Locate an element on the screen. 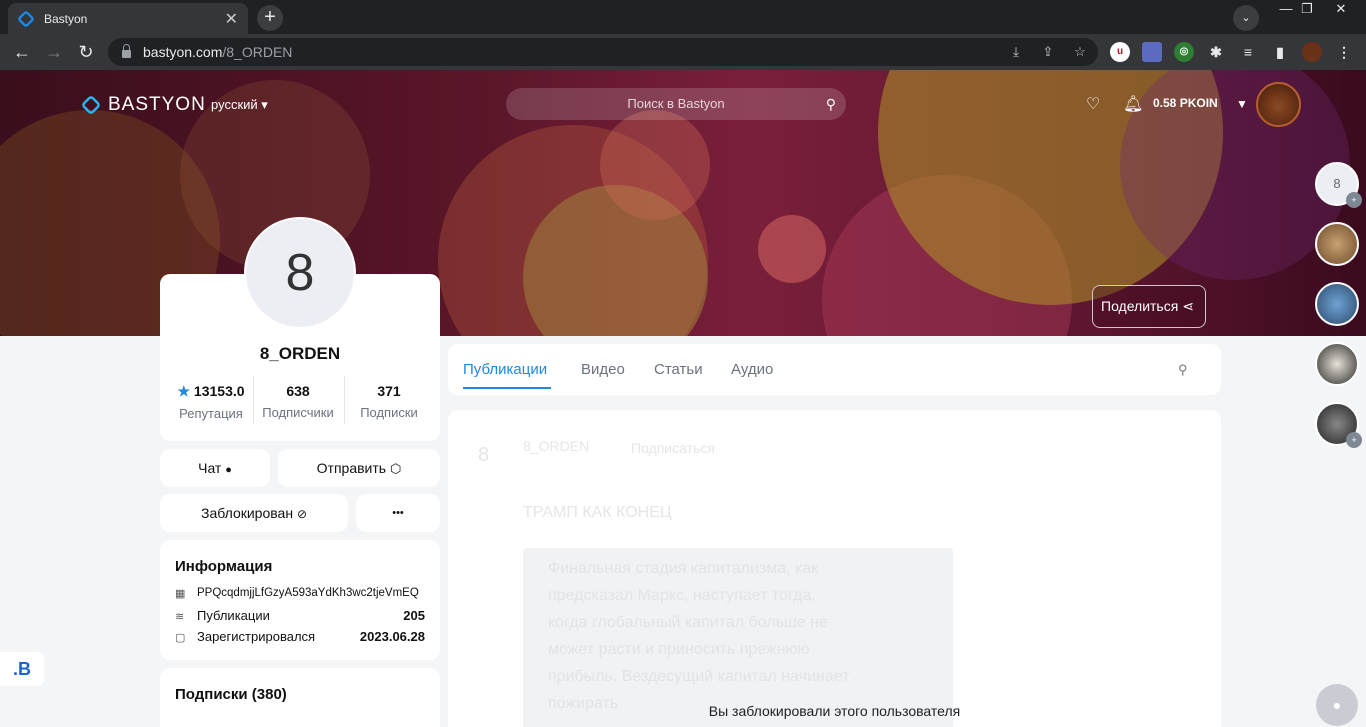 Image resolution: width=1366 pixels, height=727 pixels. browser-tab-bar: Bastyon ✕ + ⌄ — ❐ ✕ is located at coordinates (683, 17).